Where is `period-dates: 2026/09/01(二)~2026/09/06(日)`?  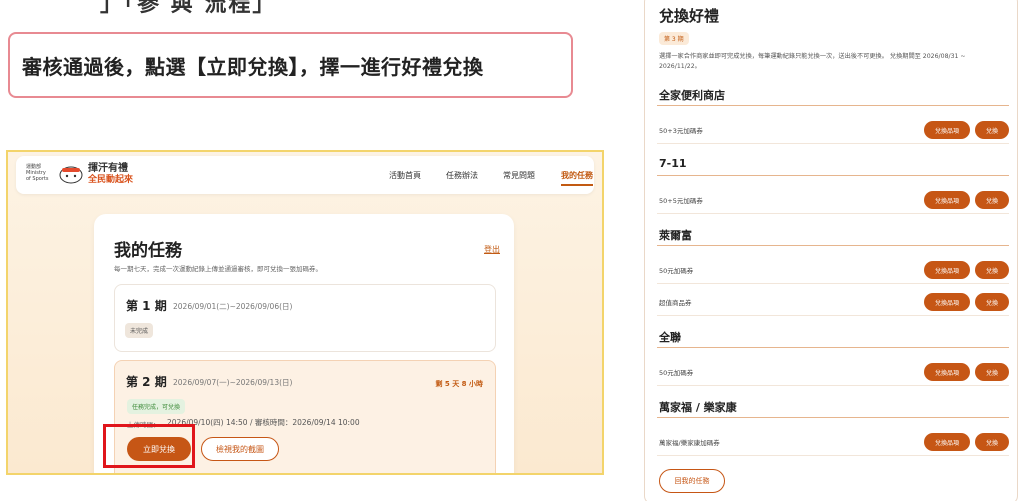
period-dates: 2026/09/01(二)~2026/09/06(日) is located at coordinates (233, 306).